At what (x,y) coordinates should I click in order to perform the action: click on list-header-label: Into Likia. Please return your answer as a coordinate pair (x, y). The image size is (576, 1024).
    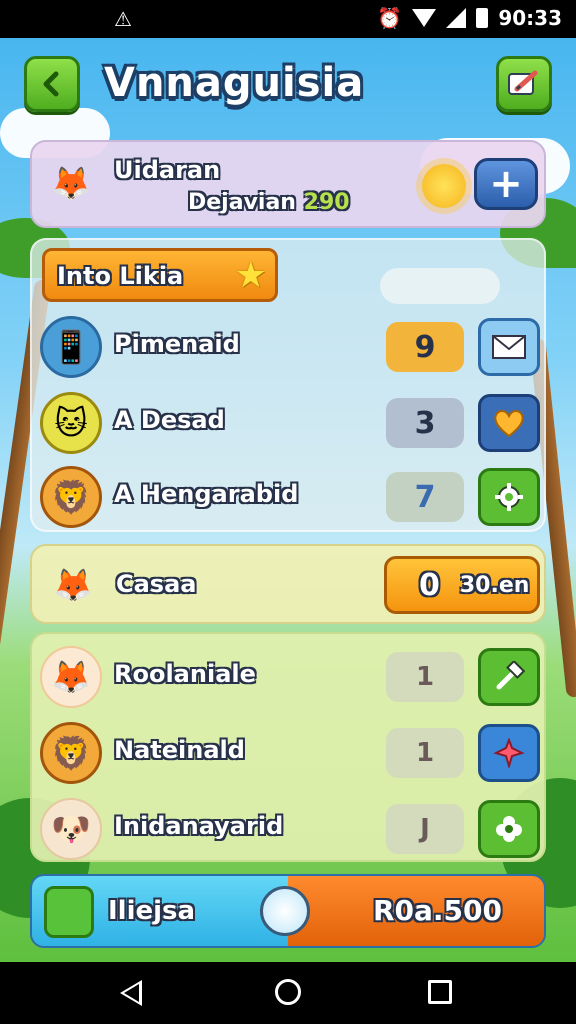
    Looking at the image, I should click on (120, 276).